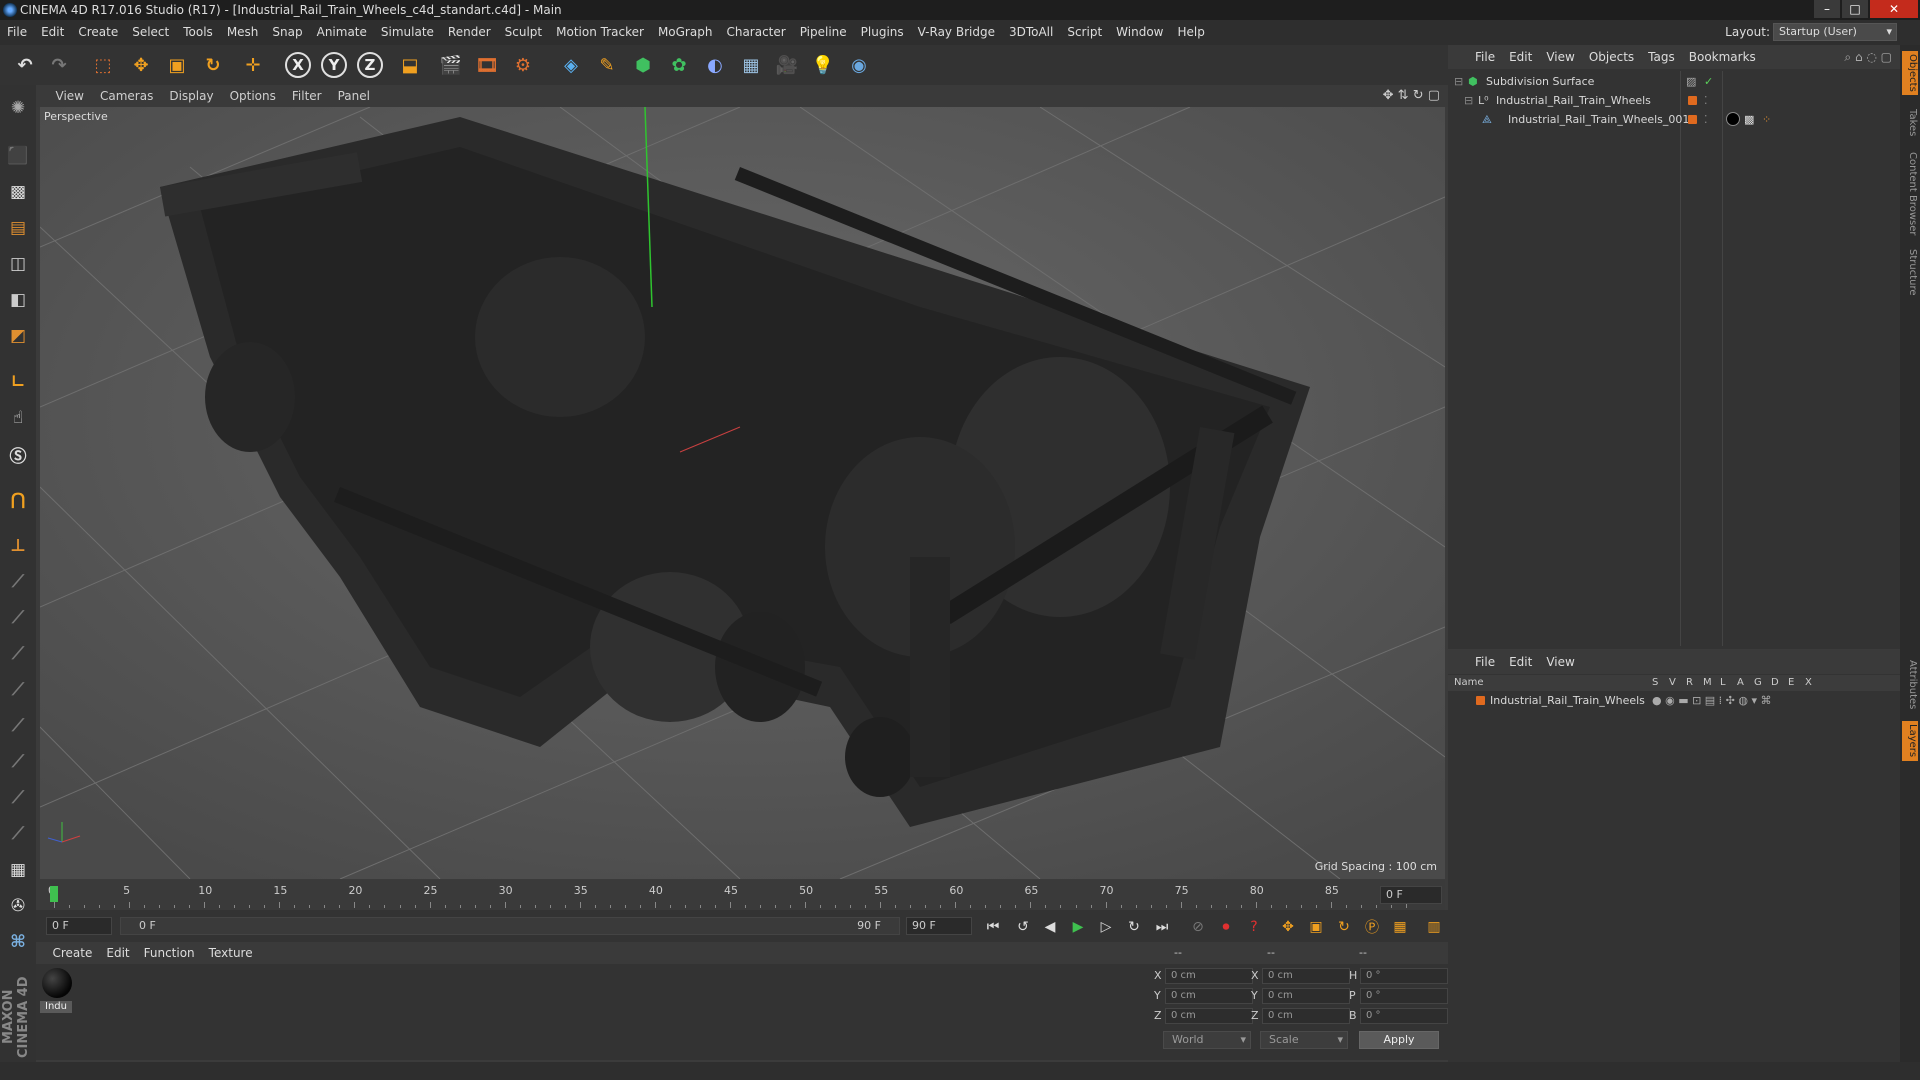 This screenshot has height=1080, width=1920. I want to click on menu-vray-bridge: V-Ray Bridge, so click(956, 32).